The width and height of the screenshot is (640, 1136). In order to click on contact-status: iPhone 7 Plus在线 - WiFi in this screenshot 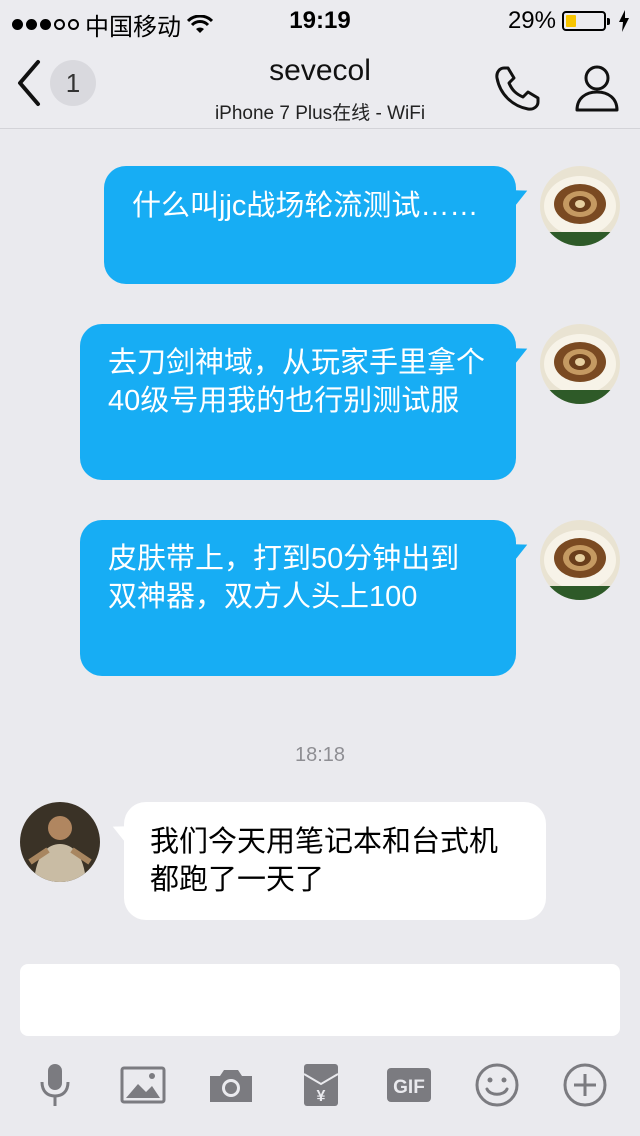, I will do `click(320, 113)`.